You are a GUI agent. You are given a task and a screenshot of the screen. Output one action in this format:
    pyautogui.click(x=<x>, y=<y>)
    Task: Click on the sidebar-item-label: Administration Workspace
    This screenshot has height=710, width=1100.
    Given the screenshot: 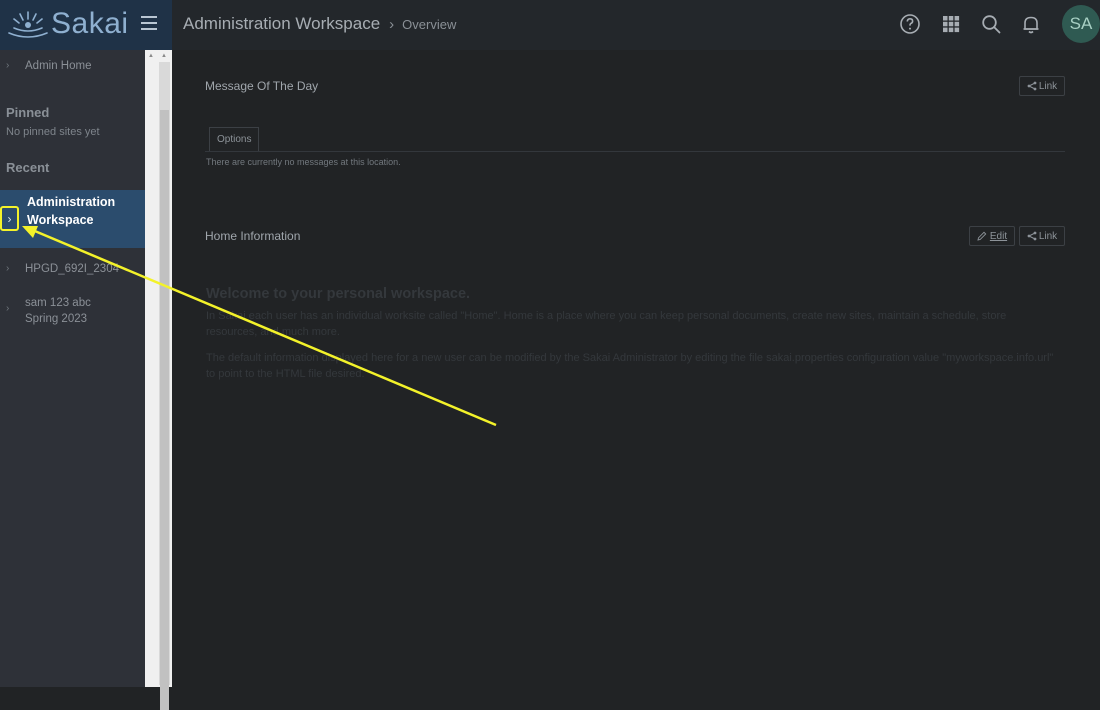 What is the action you would take?
    pyautogui.click(x=71, y=211)
    